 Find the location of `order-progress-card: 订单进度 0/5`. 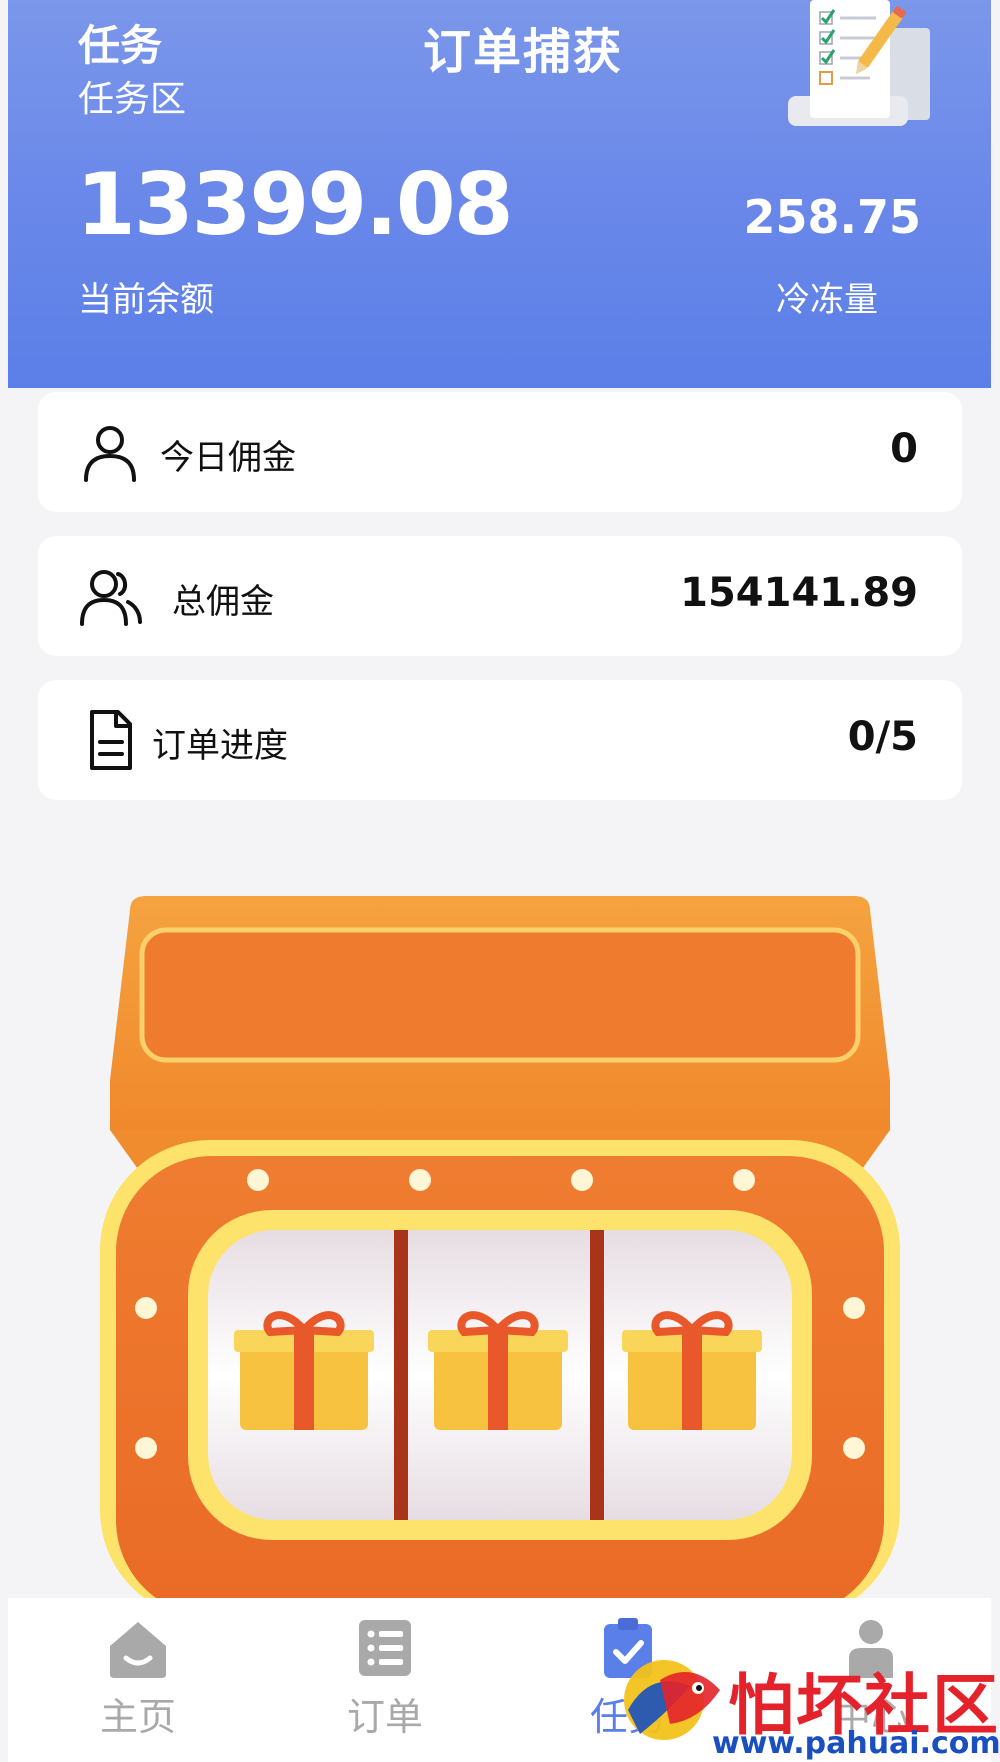

order-progress-card: 订单进度 0/5 is located at coordinates (500, 740).